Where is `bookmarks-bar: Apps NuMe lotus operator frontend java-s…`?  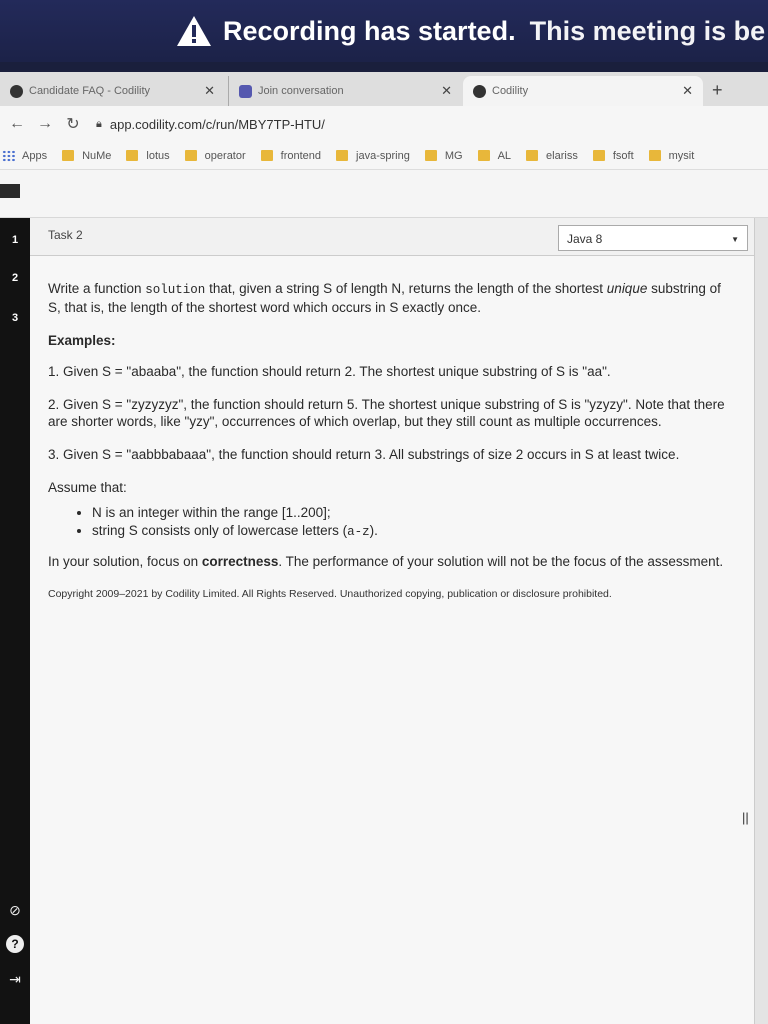 bookmarks-bar: Apps NuMe lotus operator frontend java-s… is located at coordinates (384, 156).